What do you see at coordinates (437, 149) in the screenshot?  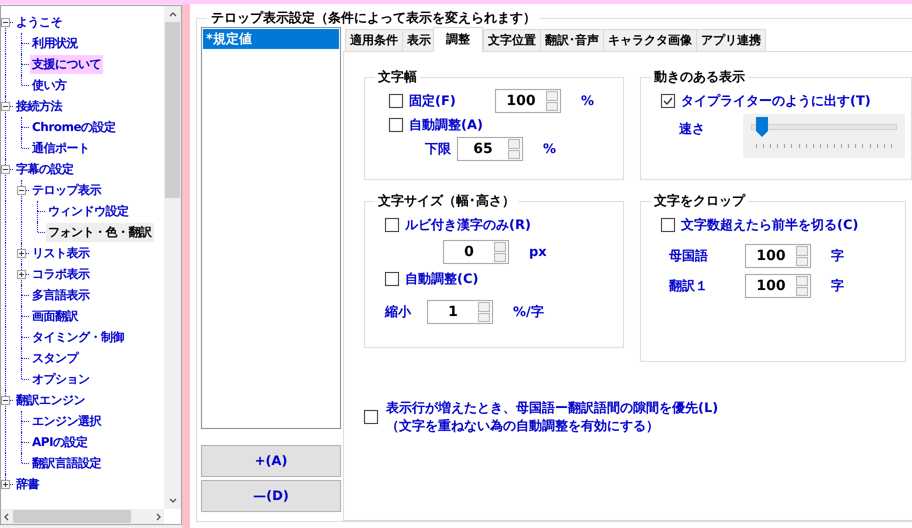 I see `field-label: 下限` at bounding box center [437, 149].